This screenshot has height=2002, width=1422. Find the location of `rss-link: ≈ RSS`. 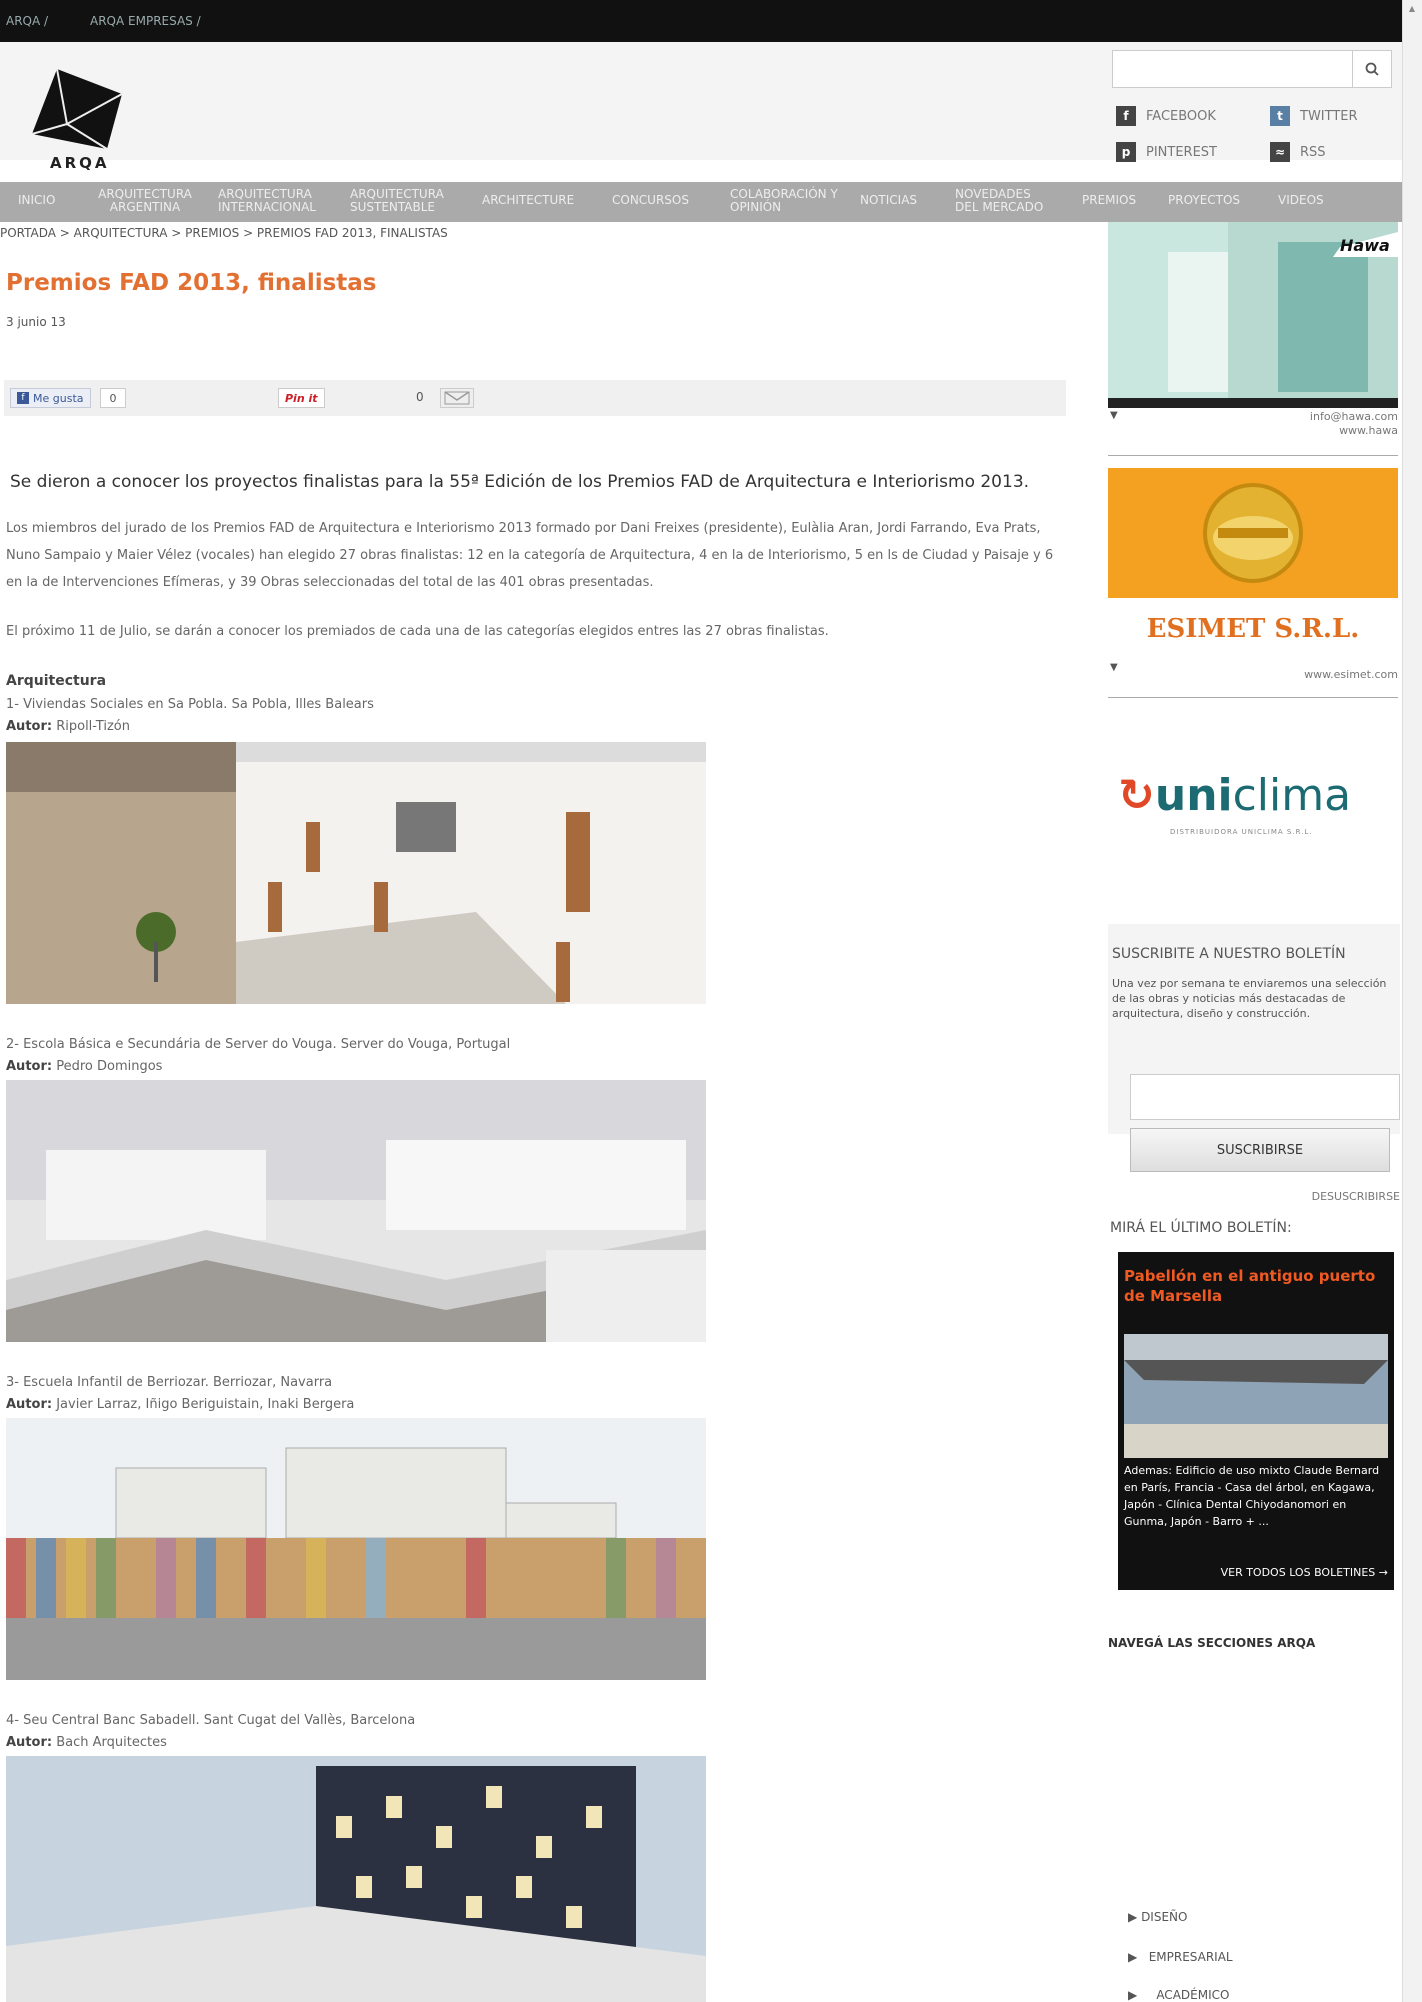

rss-link: ≈ RSS is located at coordinates (1298, 152).